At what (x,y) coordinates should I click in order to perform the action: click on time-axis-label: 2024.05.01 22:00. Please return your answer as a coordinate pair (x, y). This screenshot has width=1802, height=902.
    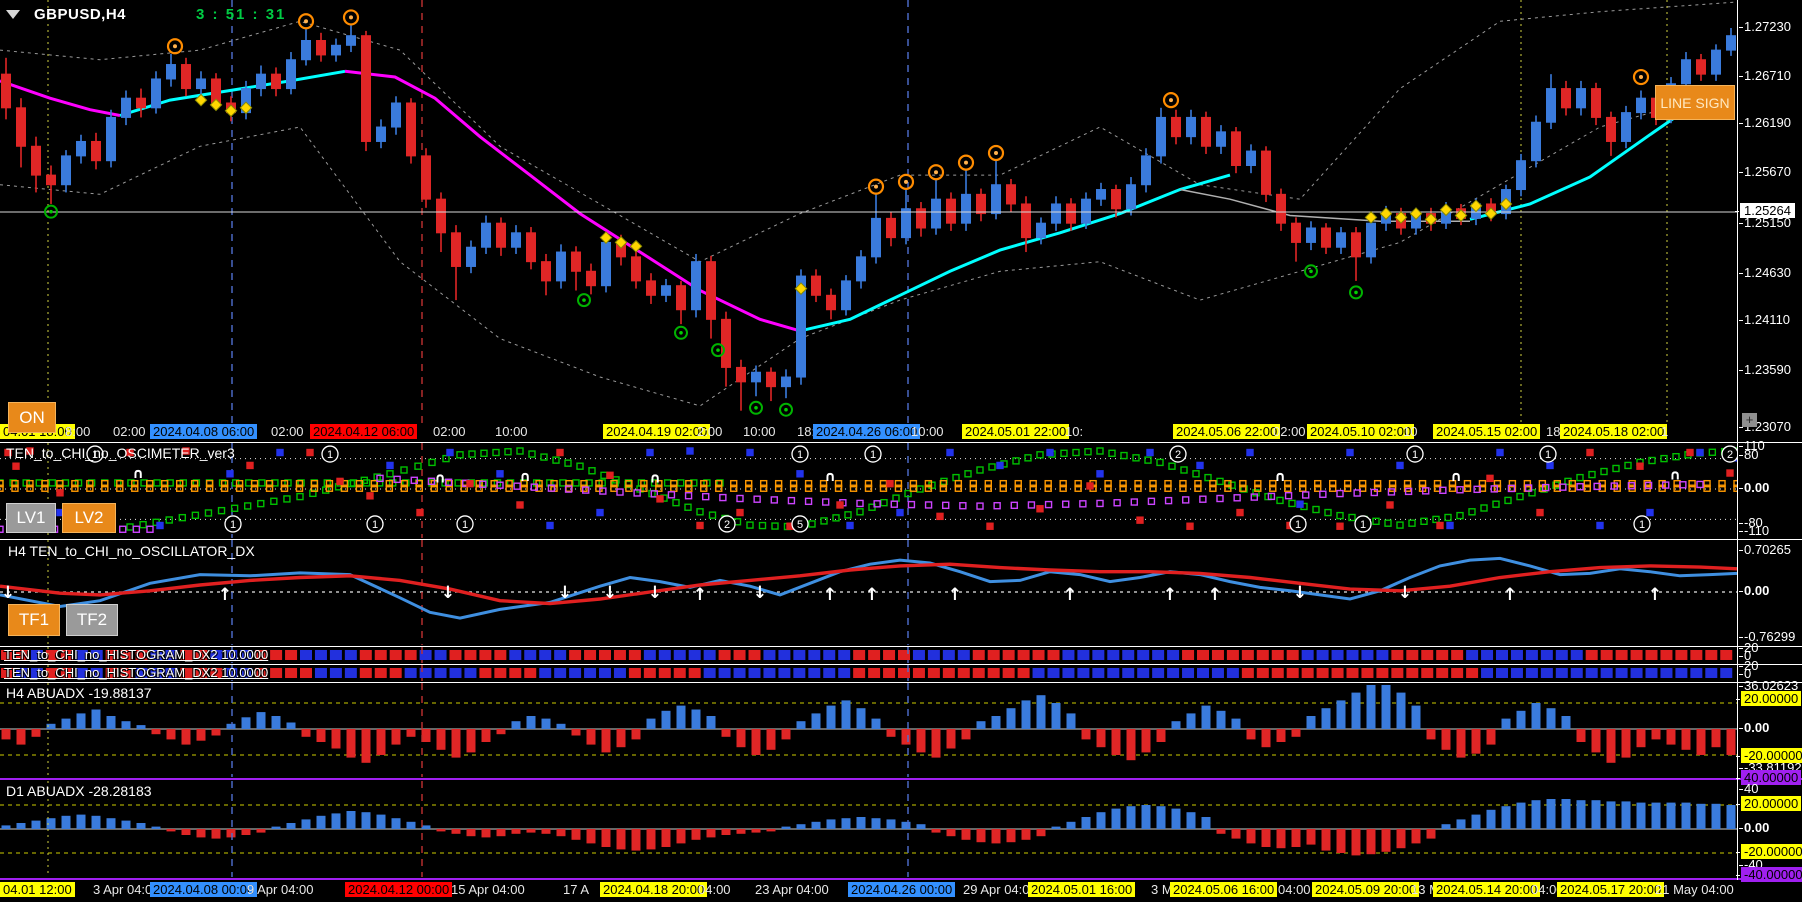
    Looking at the image, I should click on (1016, 431).